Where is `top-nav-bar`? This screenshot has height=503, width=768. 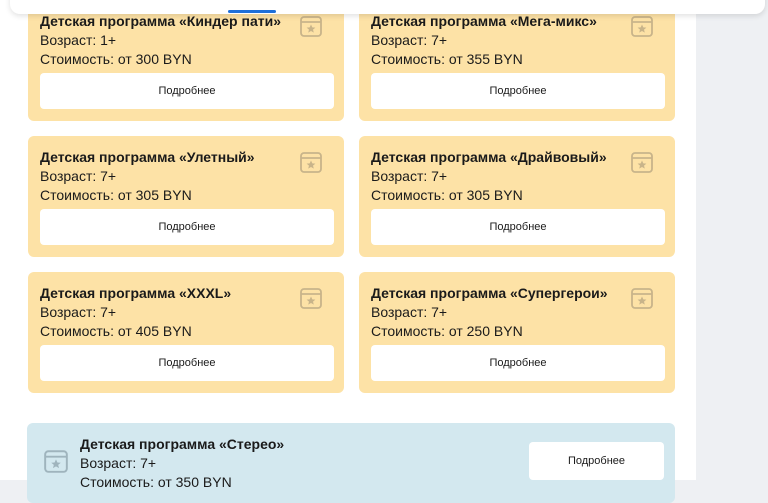
top-nav-bar is located at coordinates (387, 7).